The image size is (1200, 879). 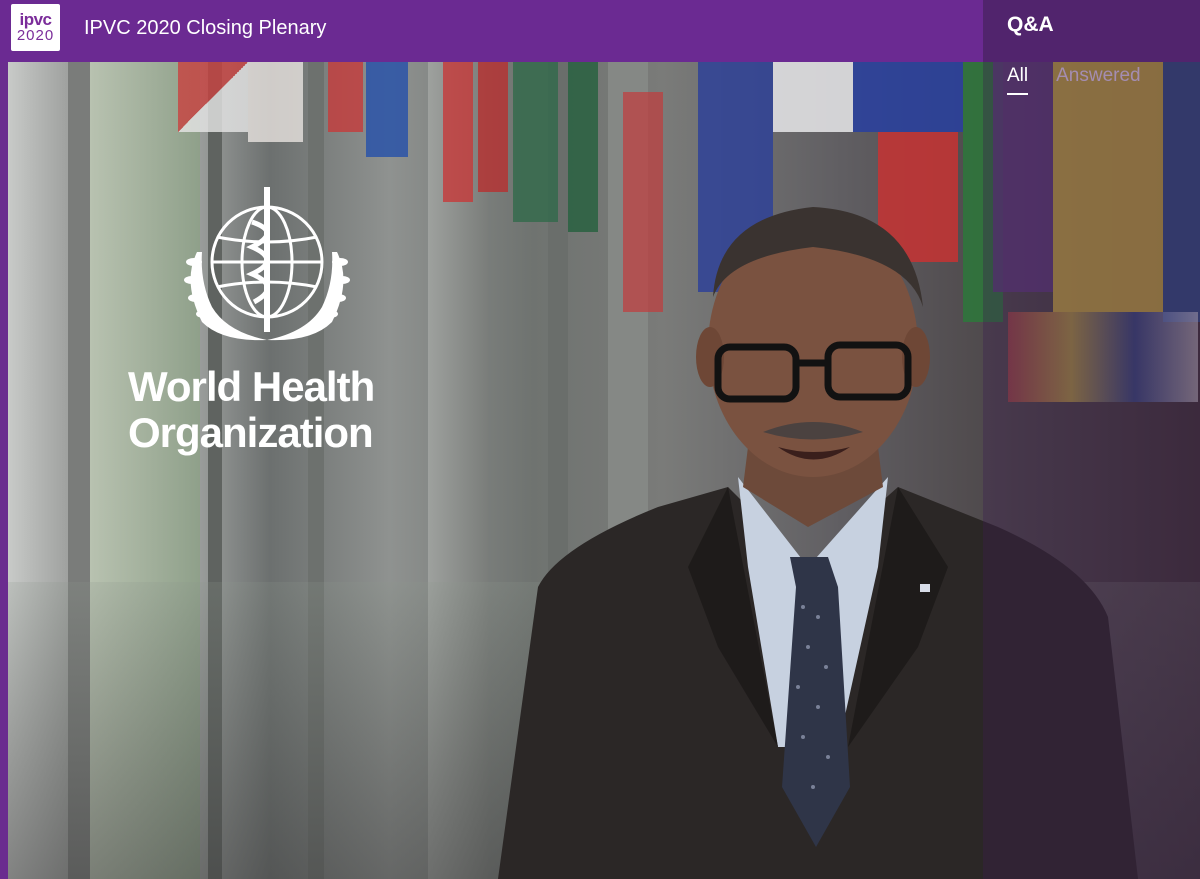 I want to click on qa-tabs: All Answered, so click(x=1074, y=80).